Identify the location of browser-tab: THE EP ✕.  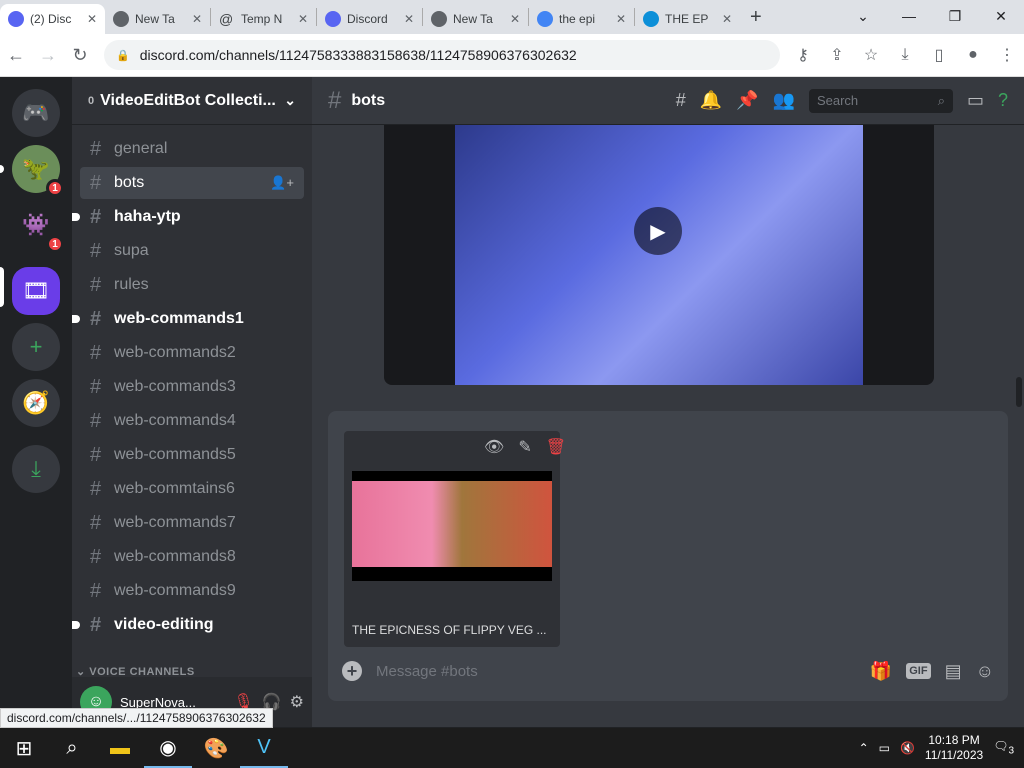
(687, 19).